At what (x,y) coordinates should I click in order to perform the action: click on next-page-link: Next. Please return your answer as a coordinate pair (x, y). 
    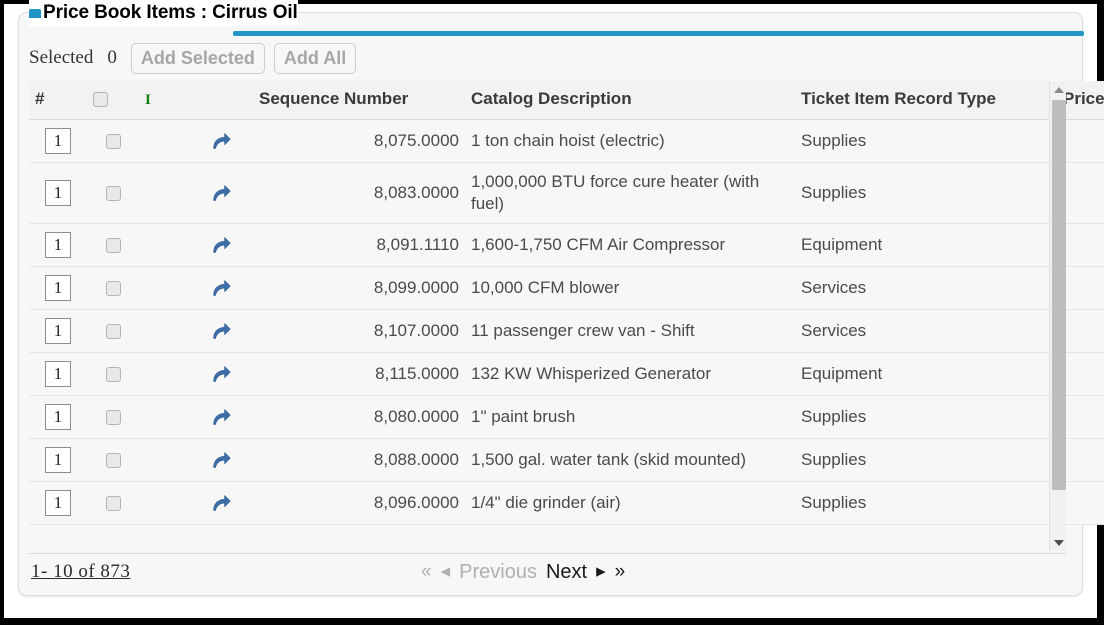
    Looking at the image, I should click on (566, 572).